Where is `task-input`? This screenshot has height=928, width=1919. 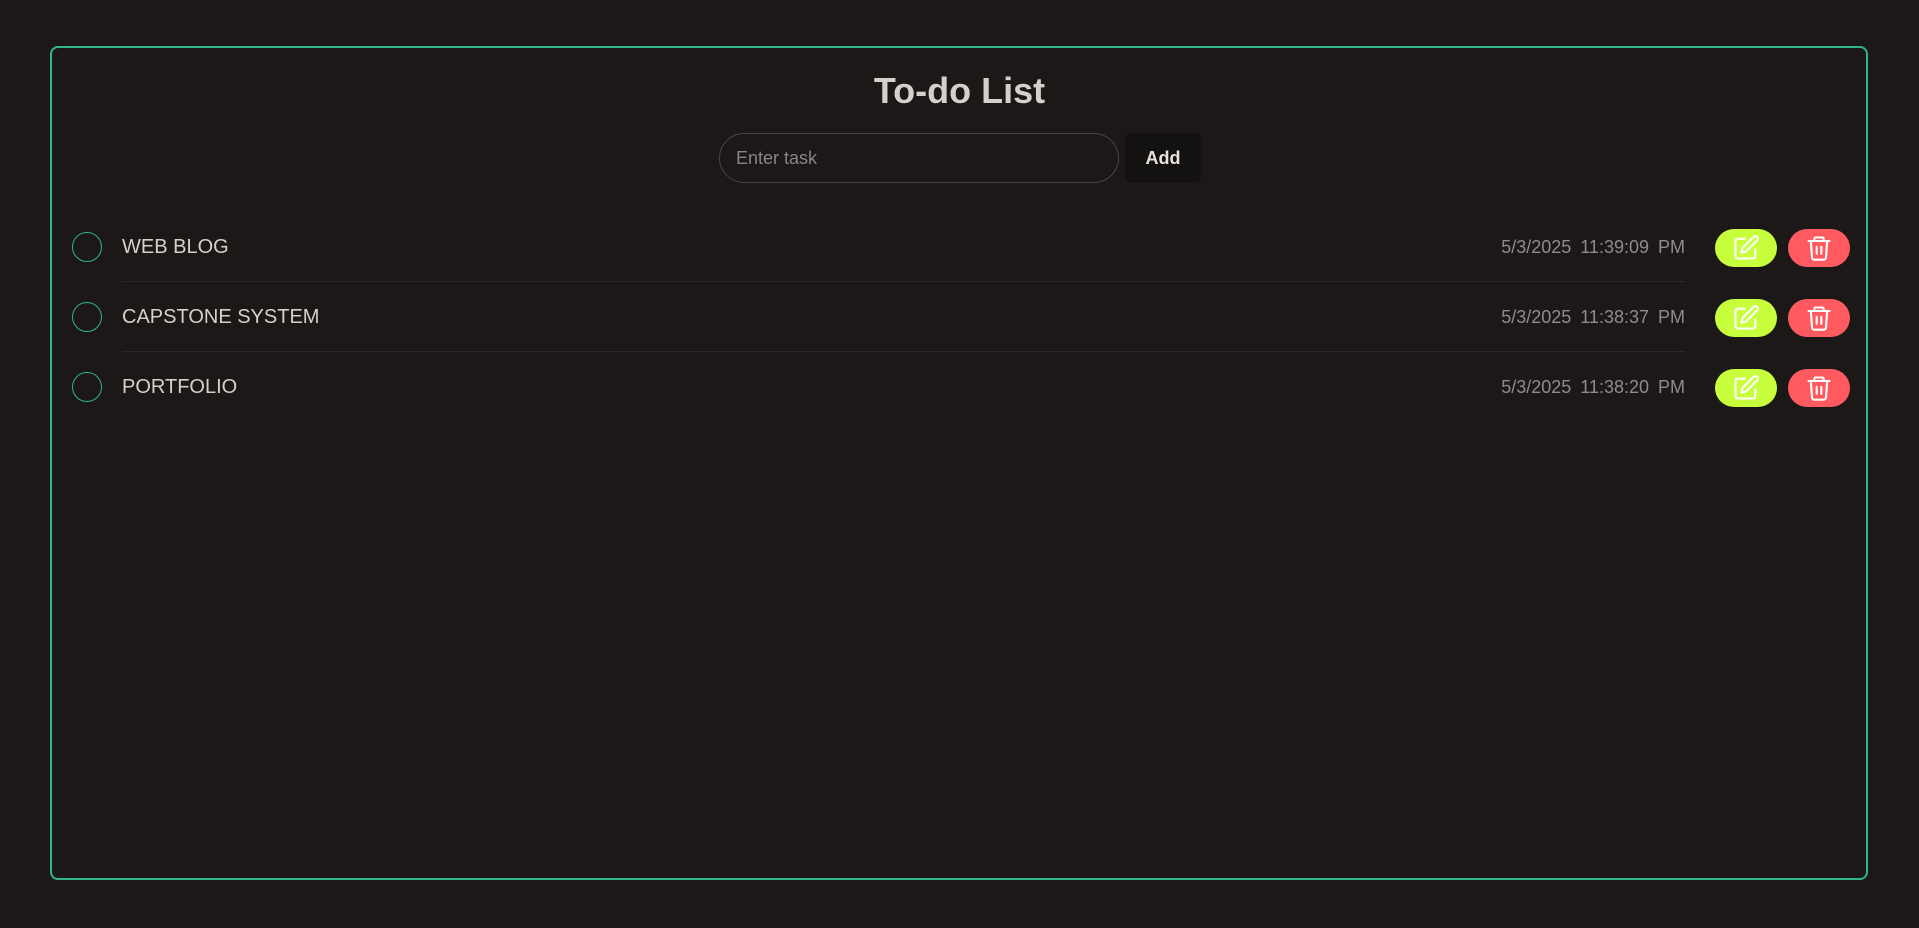 task-input is located at coordinates (919, 158).